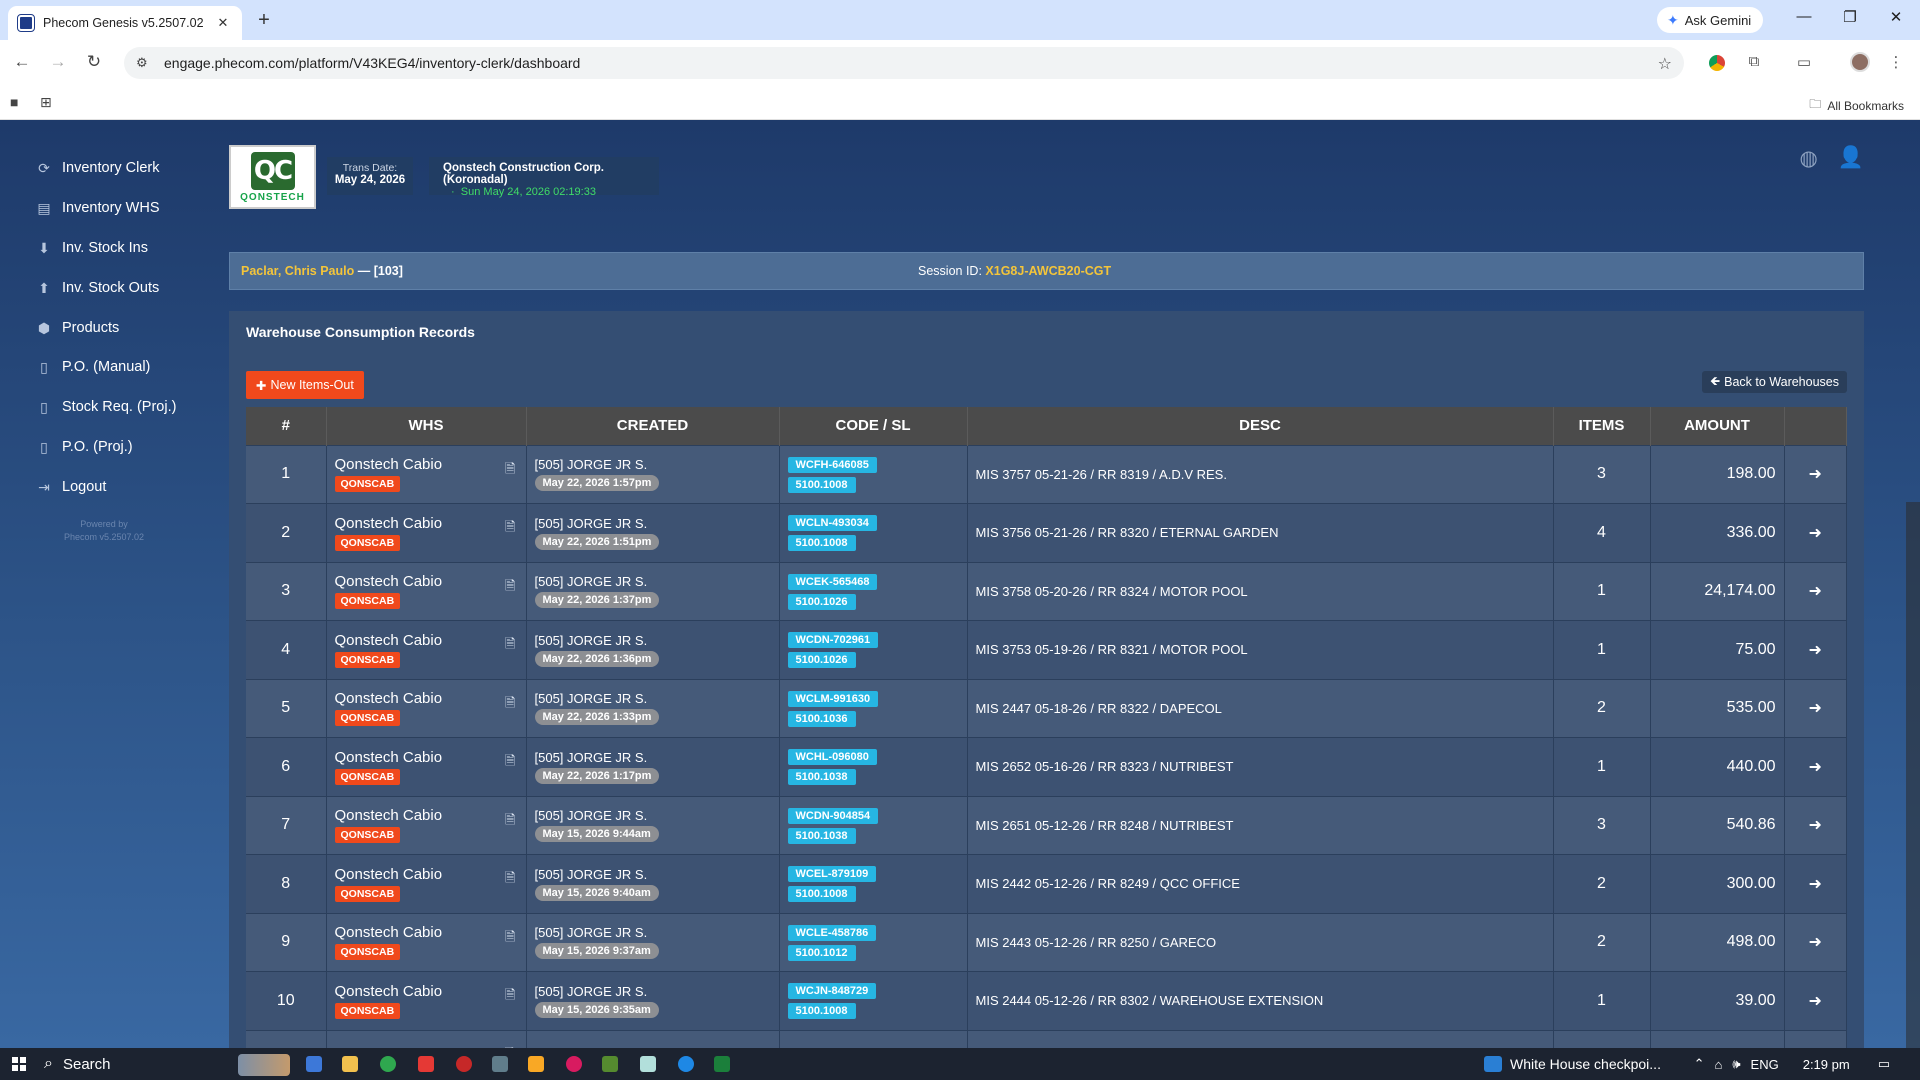 The width and height of the screenshot is (1920, 1080). Describe the element at coordinates (125, 23) in the screenshot. I see `browser-tab: Phecom Genesis v5.2507.02 ✕` at that location.